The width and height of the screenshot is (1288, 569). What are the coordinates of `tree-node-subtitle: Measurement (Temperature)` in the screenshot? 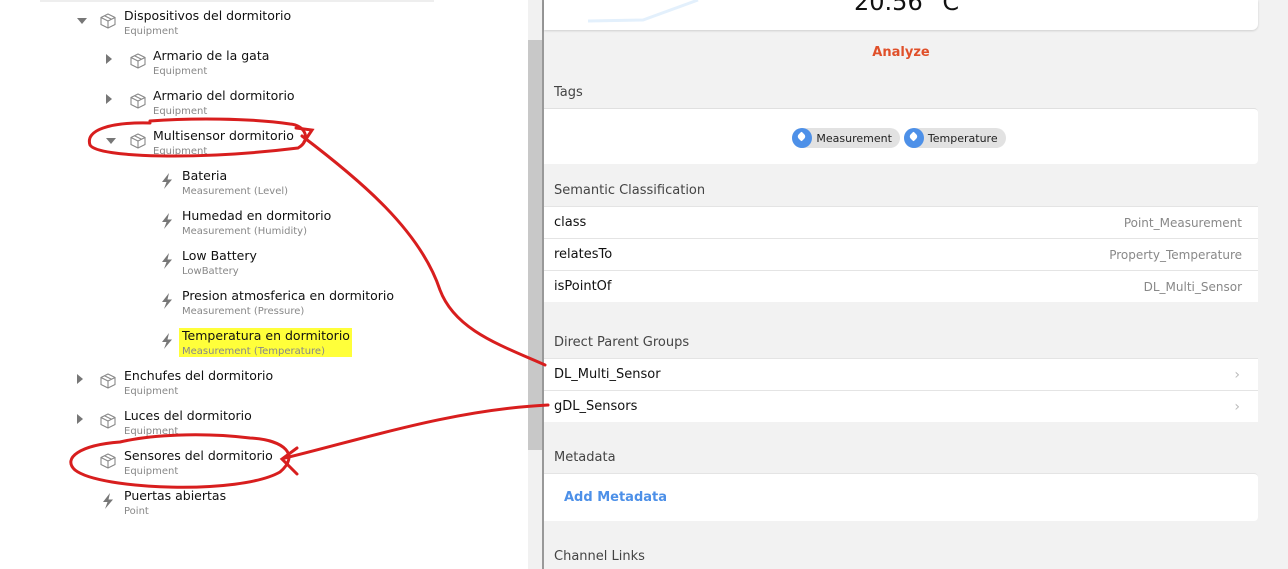 It's located at (253, 351).